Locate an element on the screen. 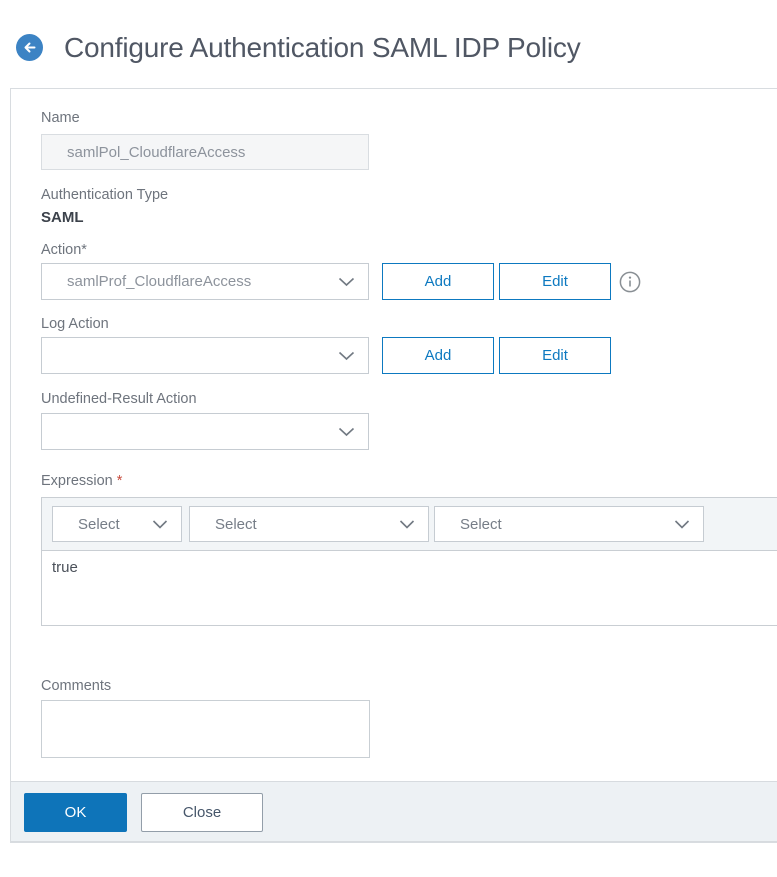 This screenshot has height=877, width=777. log-action-edit-button: Edit is located at coordinates (555, 355).